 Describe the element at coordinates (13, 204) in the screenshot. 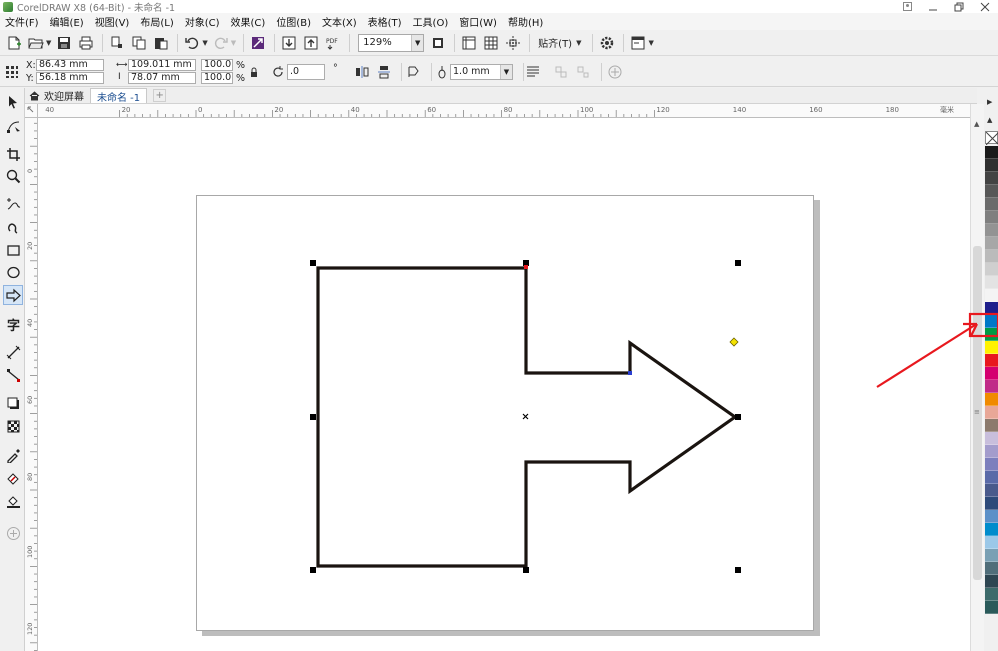

I see `freehand-tool-icon` at that location.